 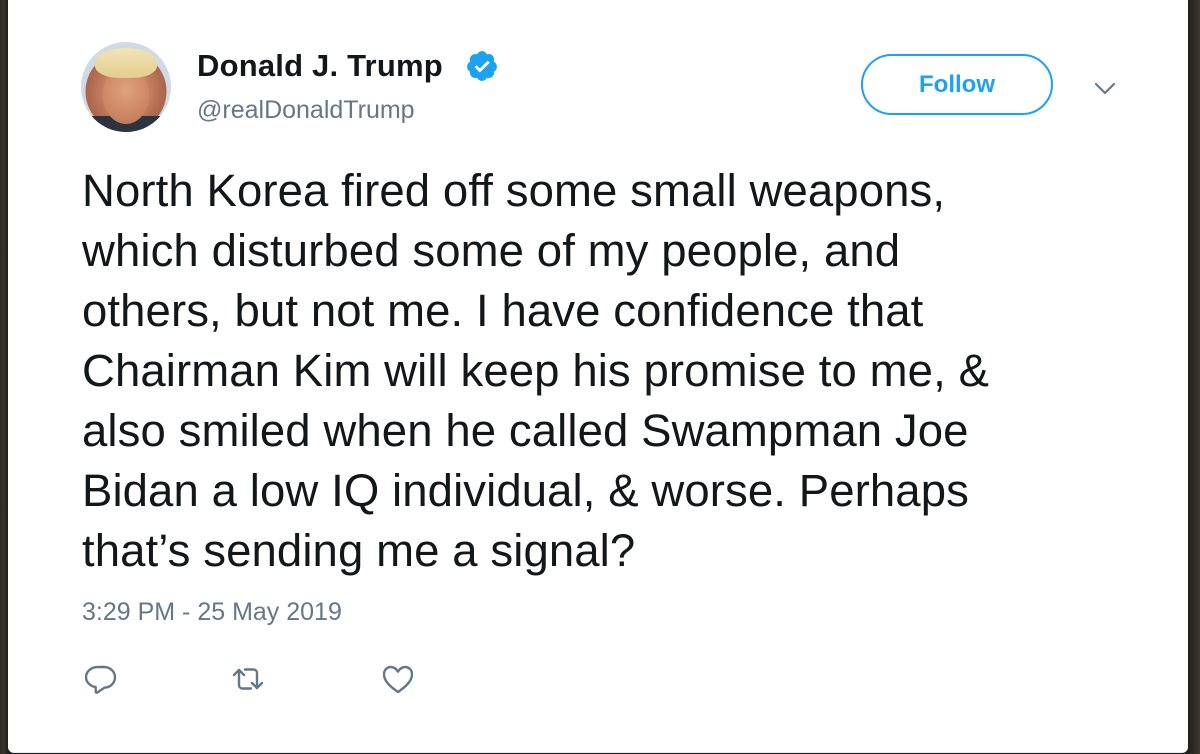 What do you see at coordinates (1105, 88) in the screenshot?
I see `chevron-down-icon` at bounding box center [1105, 88].